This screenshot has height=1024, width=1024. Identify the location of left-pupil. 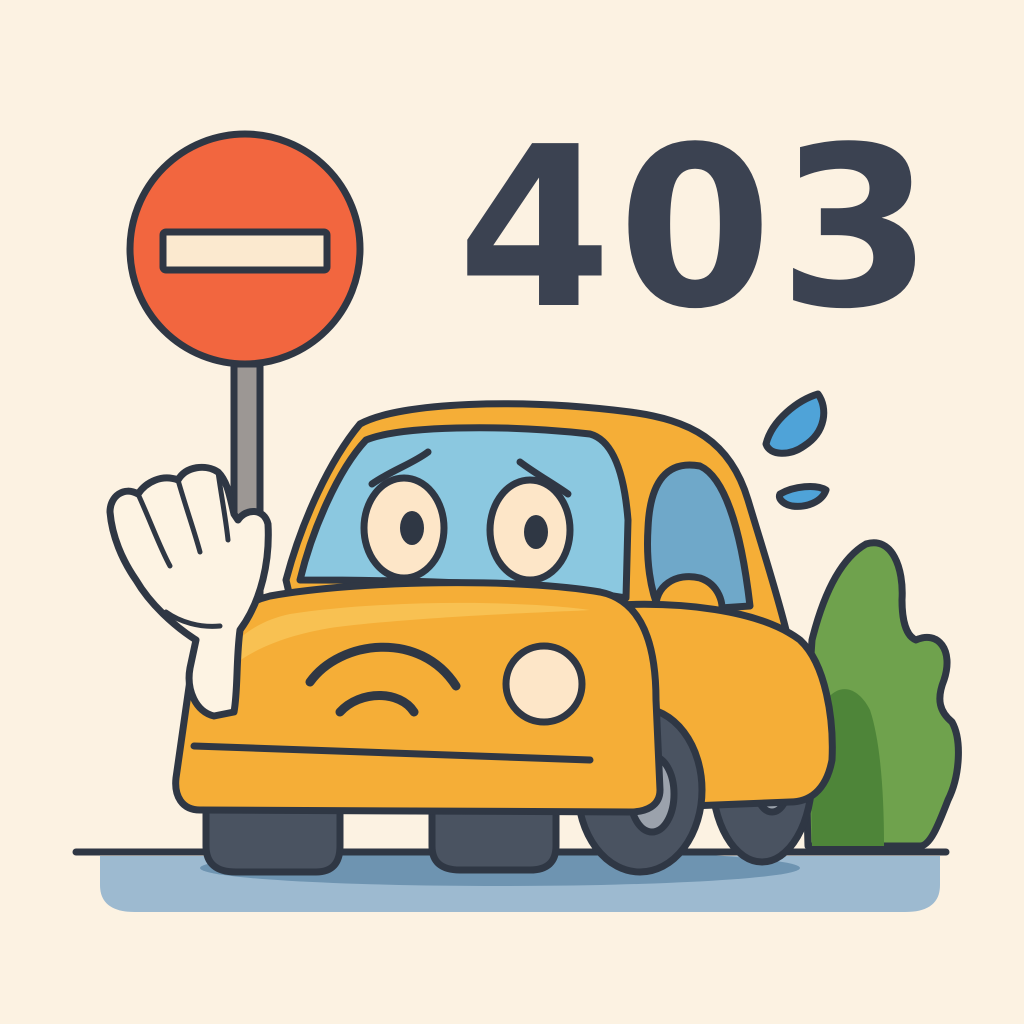
(412, 528).